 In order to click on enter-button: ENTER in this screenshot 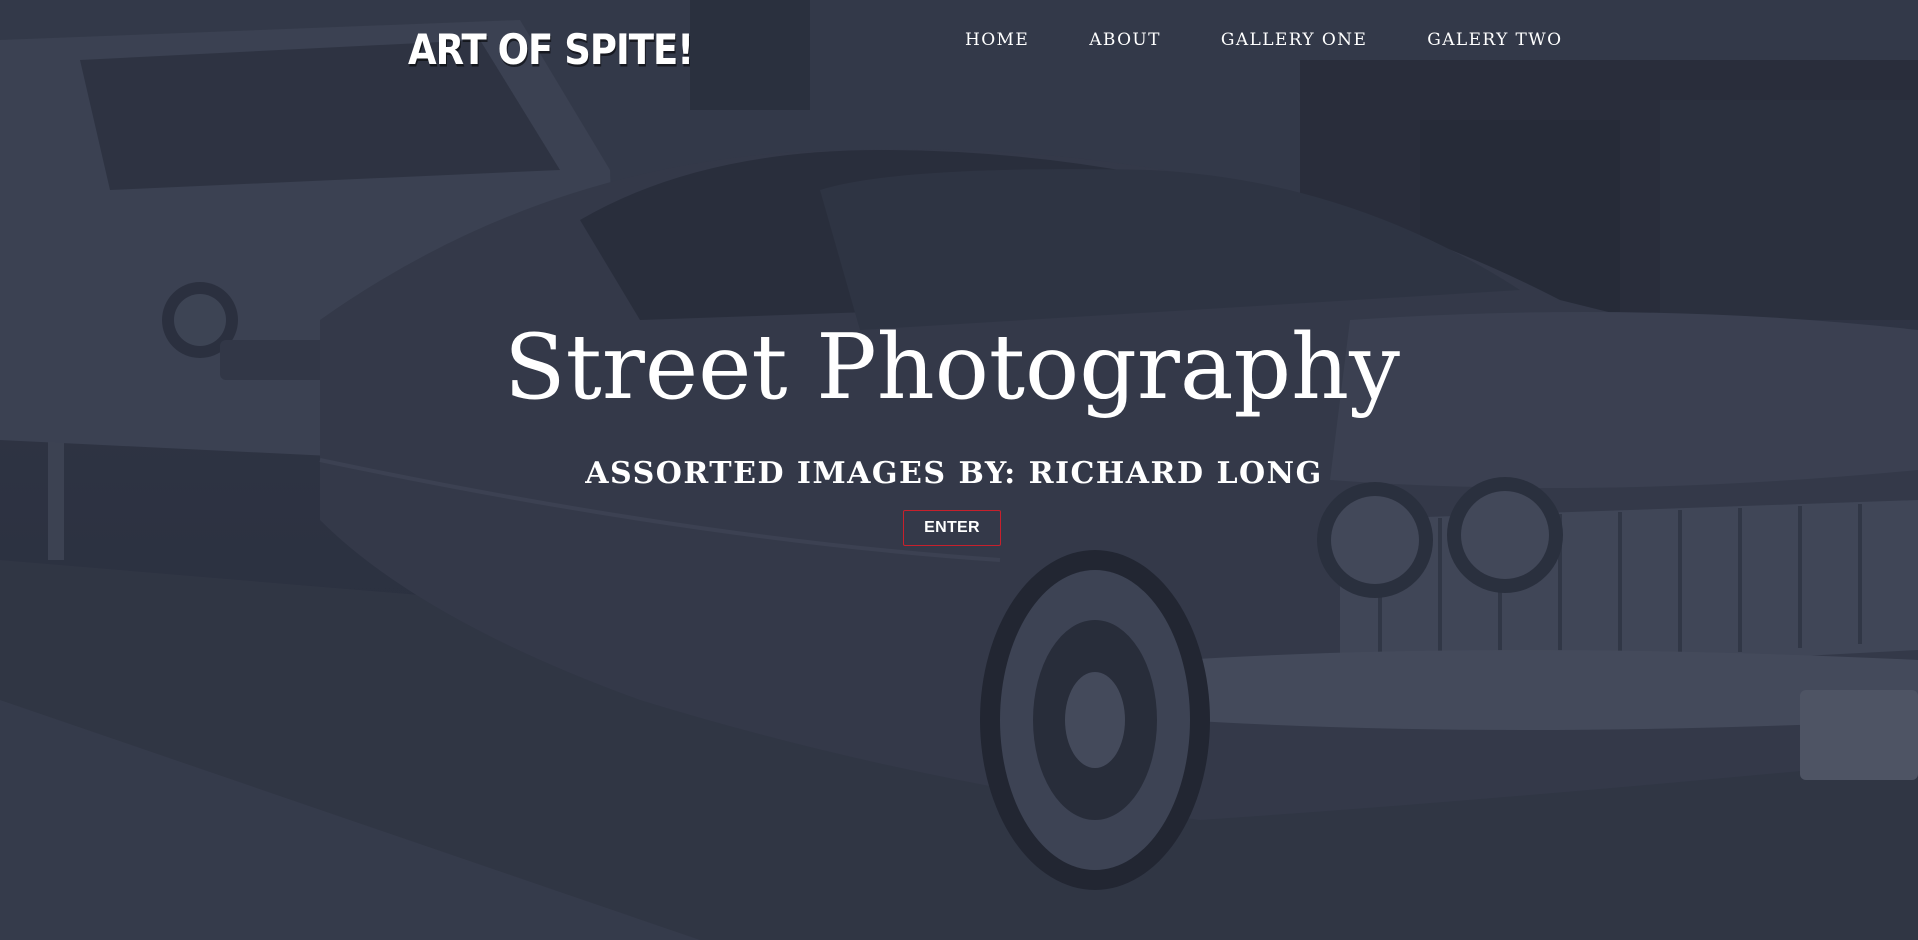, I will do `click(952, 528)`.